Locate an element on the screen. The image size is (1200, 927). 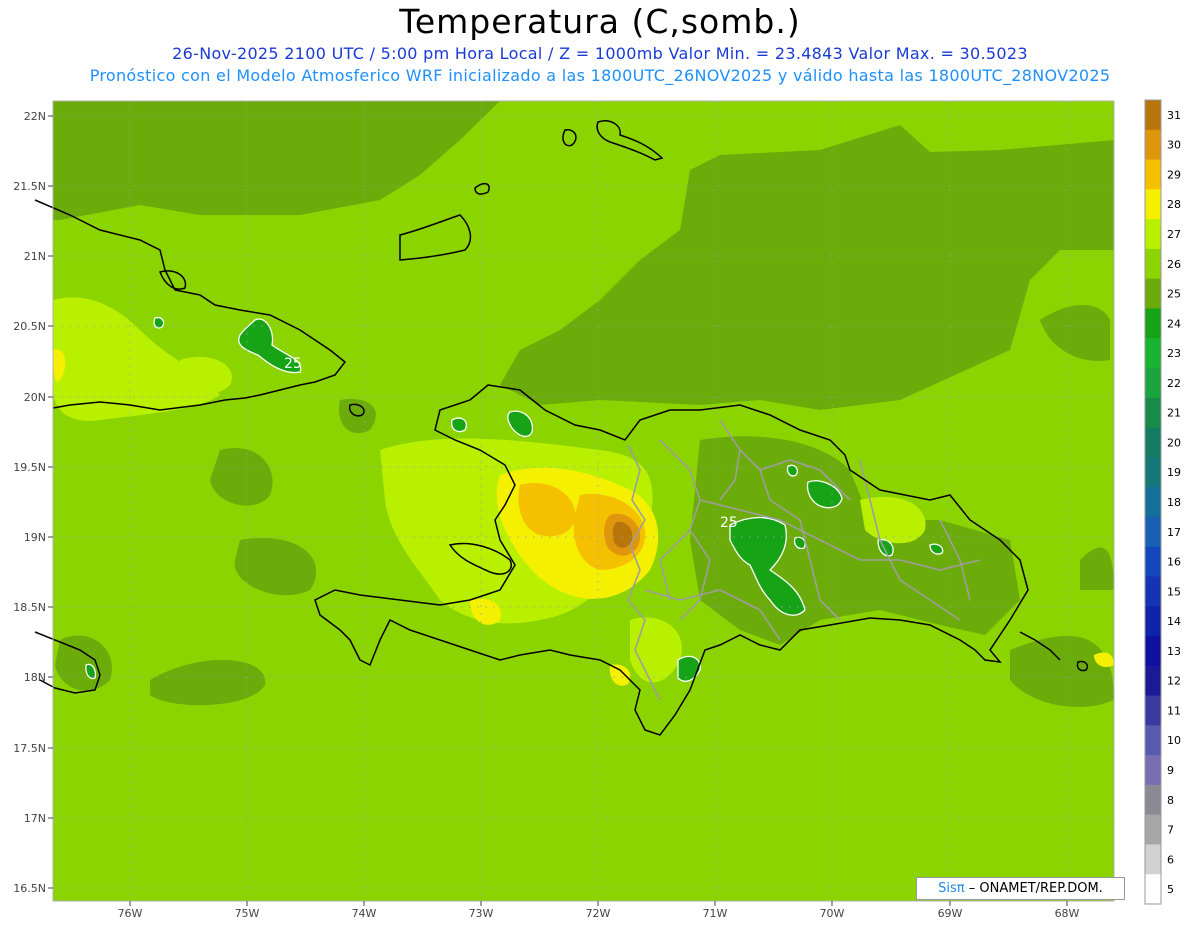
colorbar-label: 14 is located at coordinates (1174, 621).